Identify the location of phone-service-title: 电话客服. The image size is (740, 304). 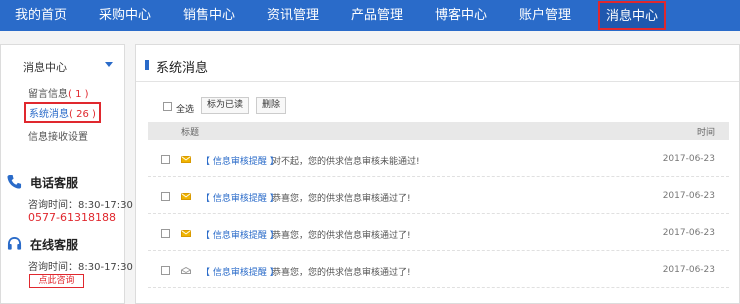
(54, 183).